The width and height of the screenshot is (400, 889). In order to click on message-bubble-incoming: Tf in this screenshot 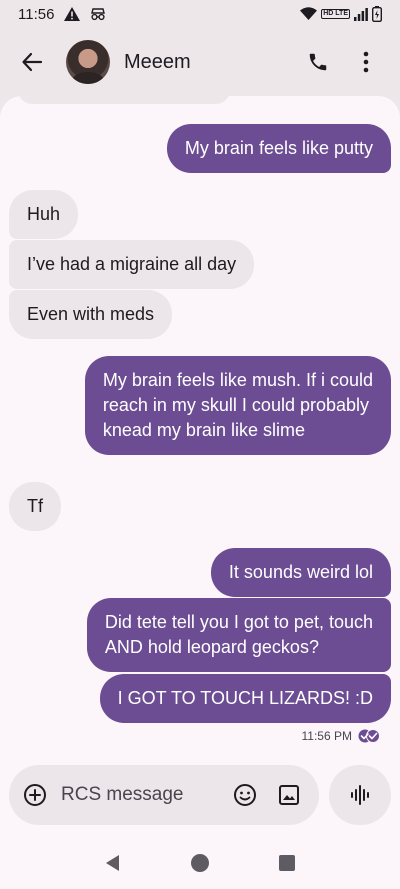, I will do `click(35, 506)`.